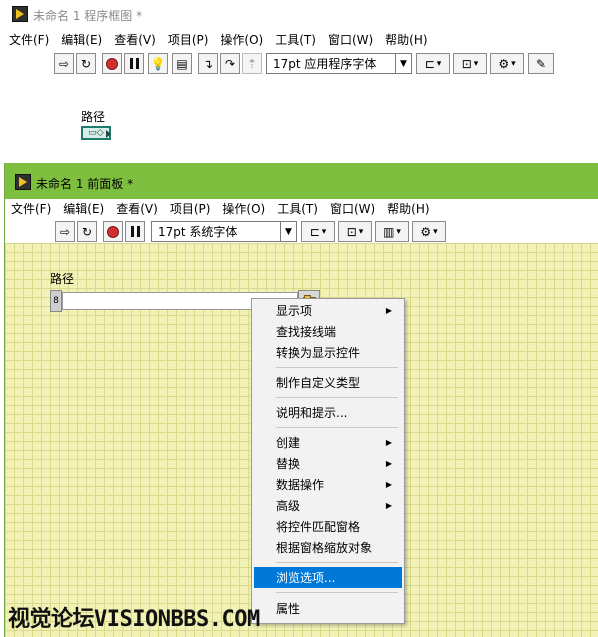  What do you see at coordinates (541, 63) in the screenshot?
I see `cleanup-diagram-icon: ✎` at bounding box center [541, 63].